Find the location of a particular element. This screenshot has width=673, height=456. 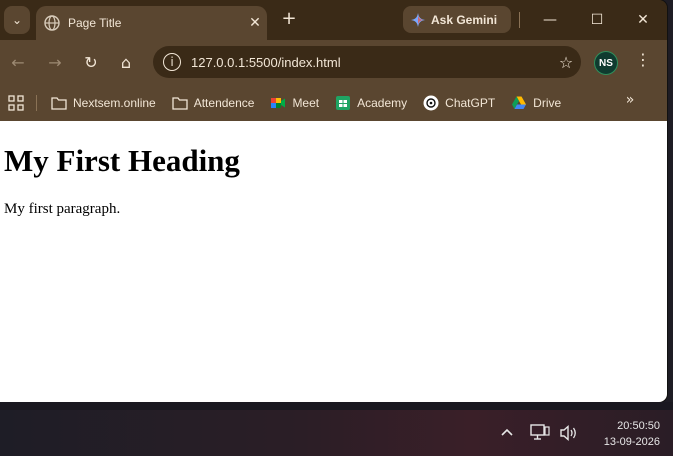

bookmark-meet: Meet is located at coordinates (294, 103).